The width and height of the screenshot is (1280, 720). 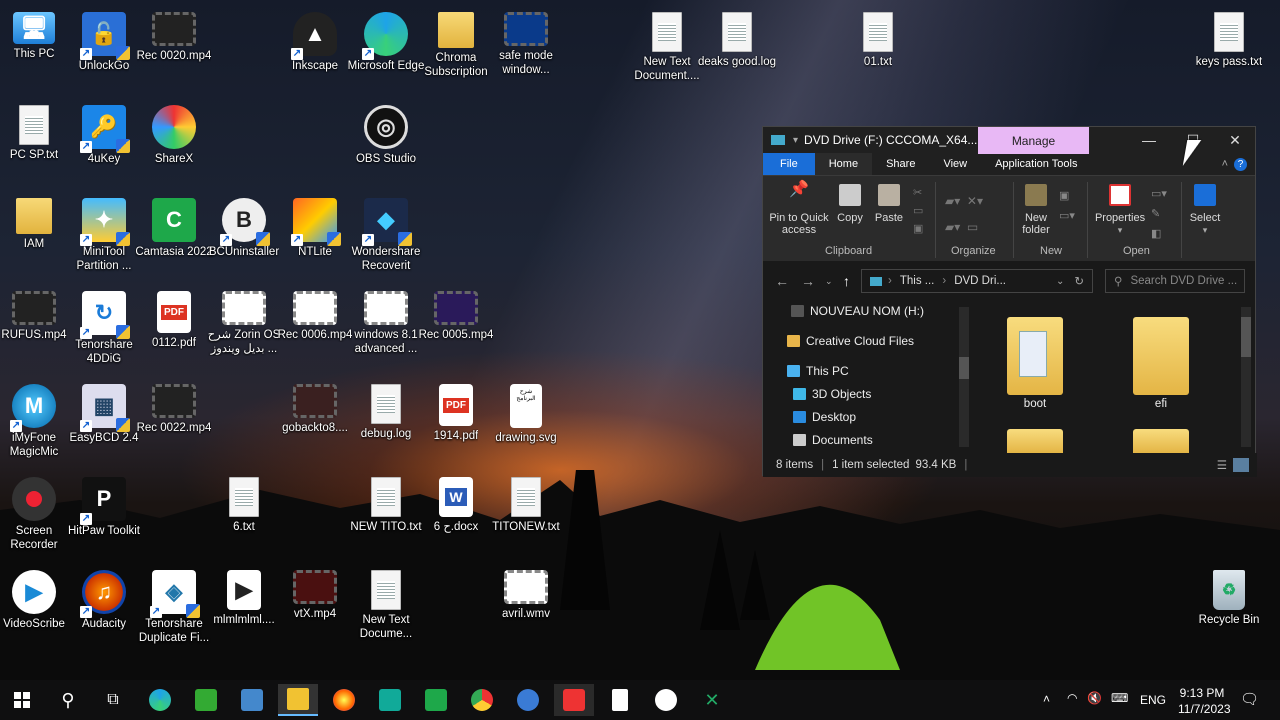 What do you see at coordinates (174, 422) in the screenshot?
I see `desktop-icon-rec0022: Rec 0022.mp4` at bounding box center [174, 422].